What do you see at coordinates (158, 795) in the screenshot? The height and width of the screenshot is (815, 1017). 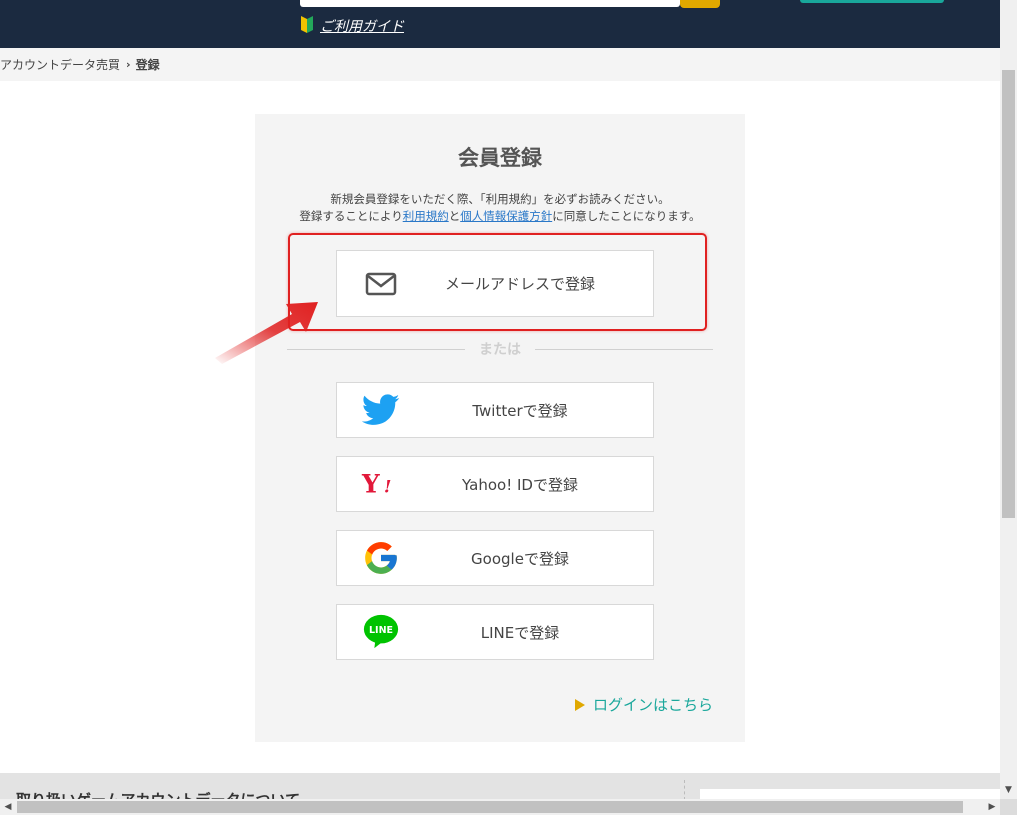 I see `footer-section-heading: 取り扱いゲームアカウントデータについて` at bounding box center [158, 795].